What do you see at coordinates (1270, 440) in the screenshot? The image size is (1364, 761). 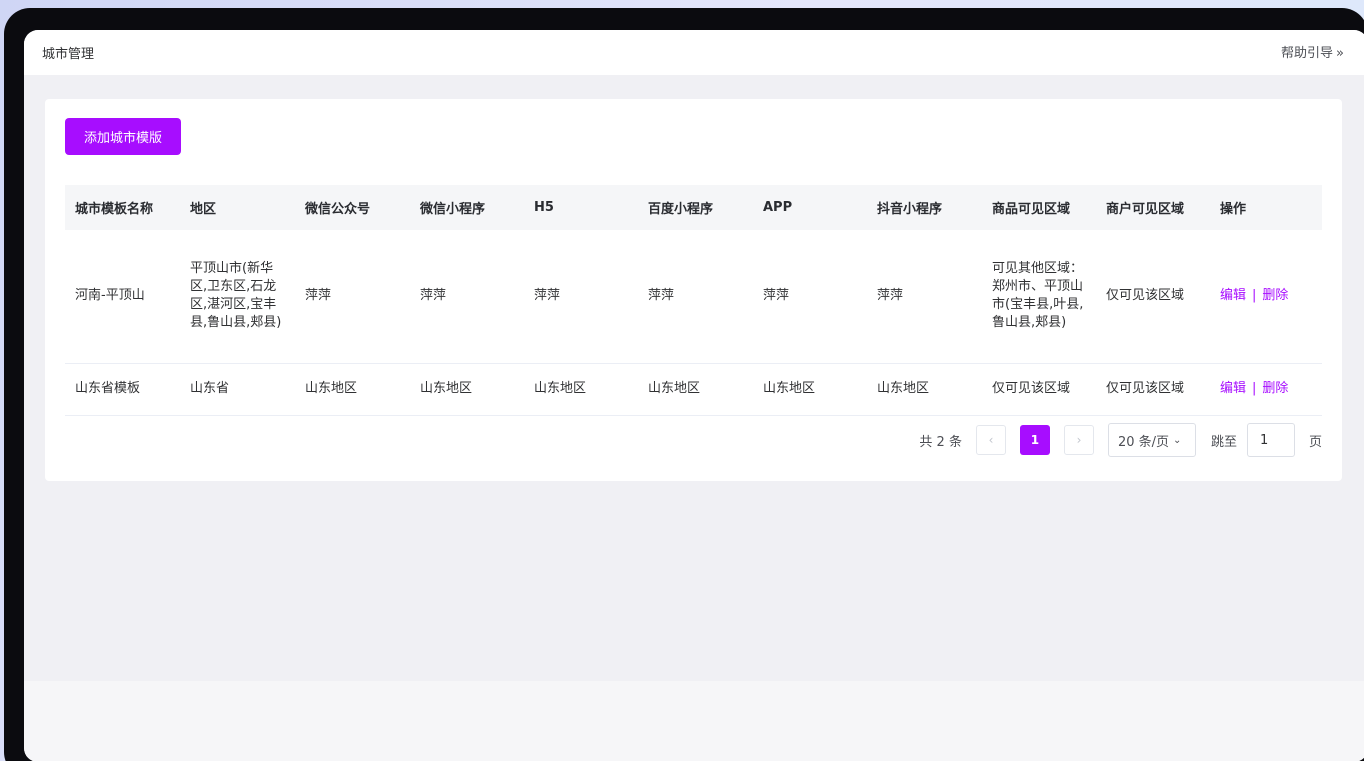 I see `jump-page-input` at bounding box center [1270, 440].